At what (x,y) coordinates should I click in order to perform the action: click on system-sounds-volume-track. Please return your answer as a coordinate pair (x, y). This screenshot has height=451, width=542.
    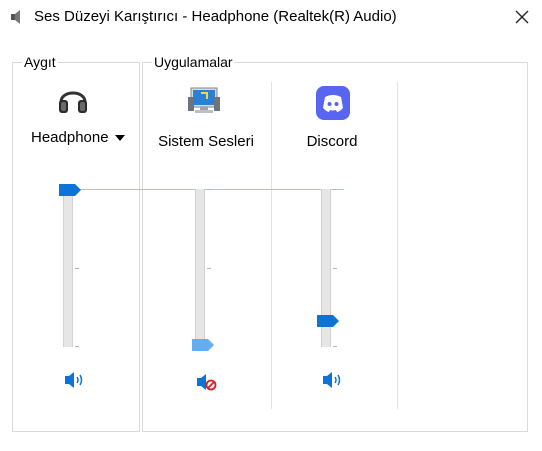
    Looking at the image, I should click on (200, 268).